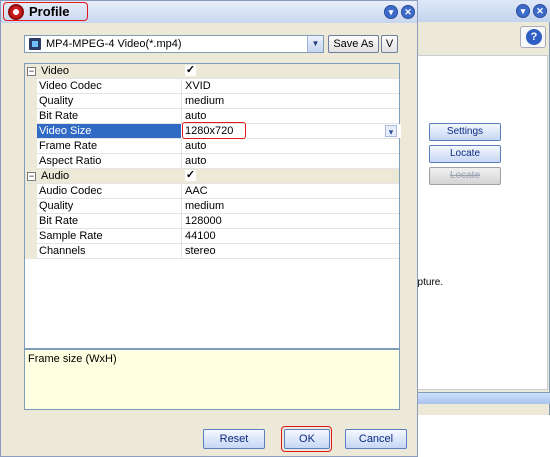 The image size is (550, 457). I want to click on title-highlight-outline, so click(45, 11).